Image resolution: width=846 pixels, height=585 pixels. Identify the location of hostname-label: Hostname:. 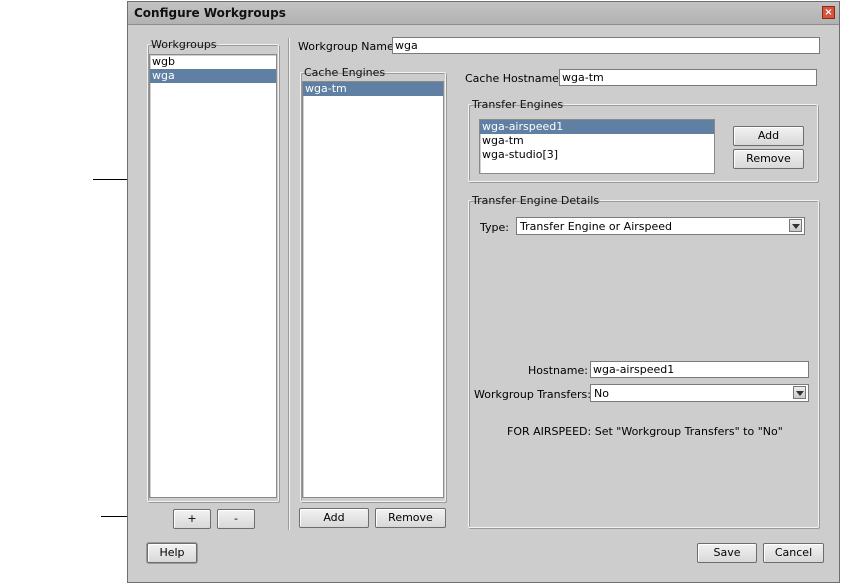
(558, 370).